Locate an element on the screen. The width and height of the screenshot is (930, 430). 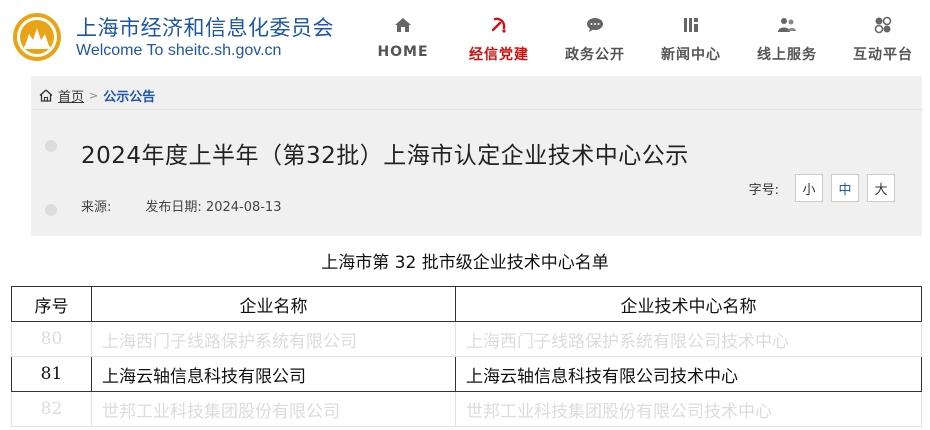
breadcrumb-current: 公示公告 is located at coordinates (129, 95).